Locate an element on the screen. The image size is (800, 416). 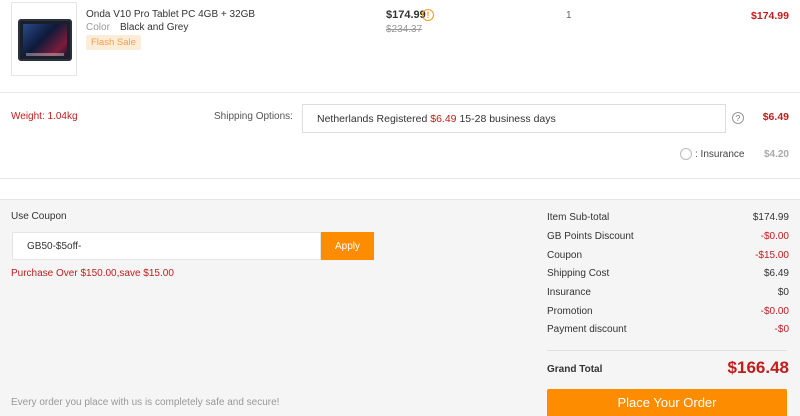
tablet-graphic is located at coordinates (45, 40).